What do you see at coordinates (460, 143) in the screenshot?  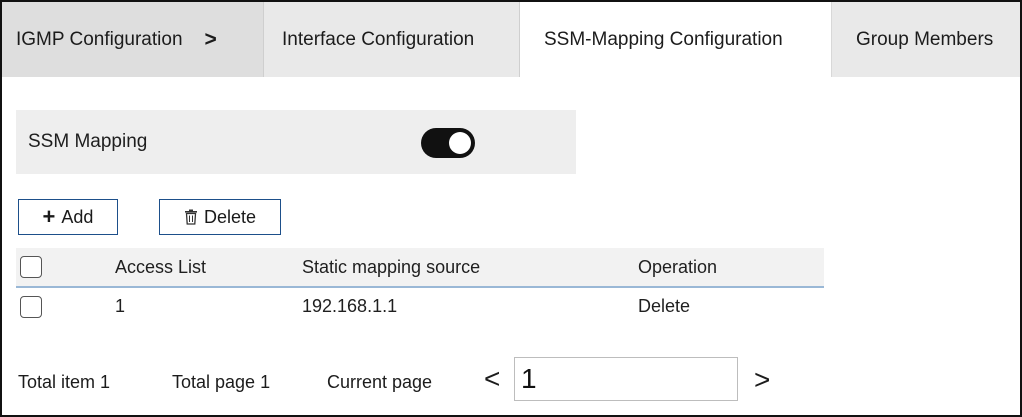 I see `toggle-knob` at bounding box center [460, 143].